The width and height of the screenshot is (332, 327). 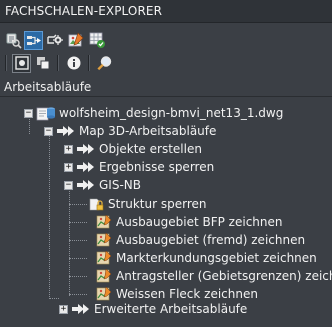 I want to click on tree-node-label: Ausbaugebiet BFP zeichnen, so click(x=199, y=222).